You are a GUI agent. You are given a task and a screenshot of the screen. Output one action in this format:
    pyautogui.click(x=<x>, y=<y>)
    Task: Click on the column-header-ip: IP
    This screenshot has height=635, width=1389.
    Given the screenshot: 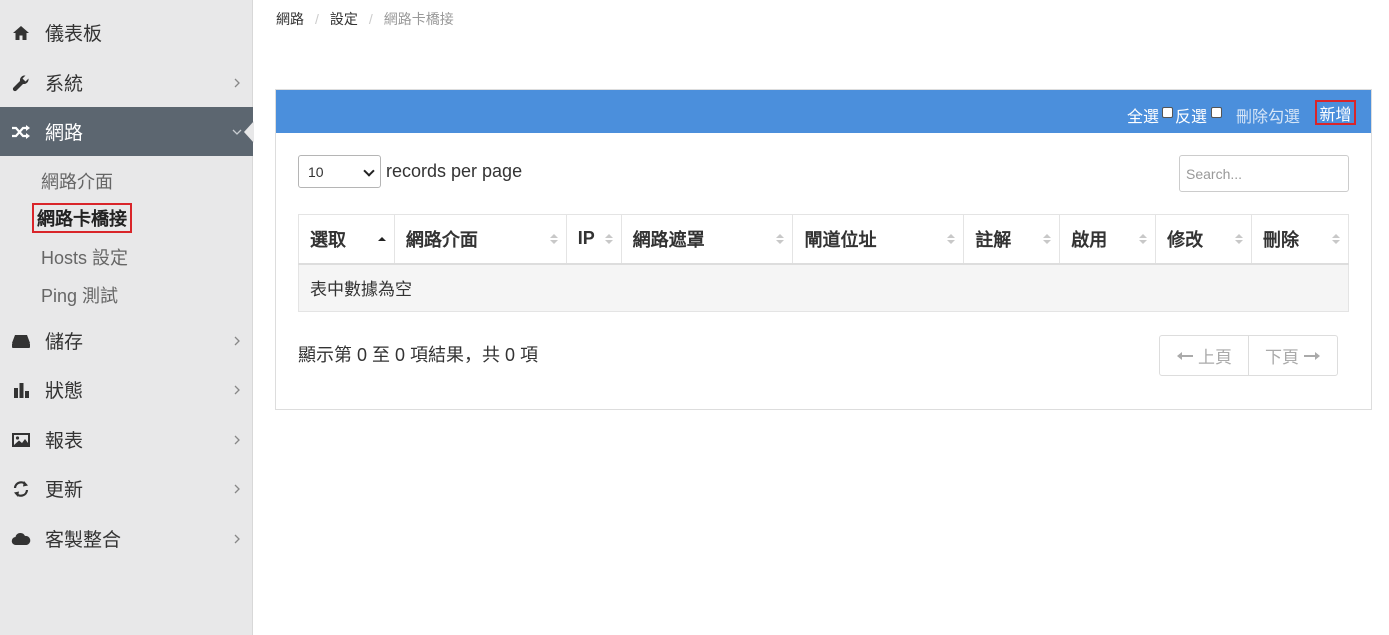 What is the action you would take?
    pyautogui.click(x=593, y=239)
    